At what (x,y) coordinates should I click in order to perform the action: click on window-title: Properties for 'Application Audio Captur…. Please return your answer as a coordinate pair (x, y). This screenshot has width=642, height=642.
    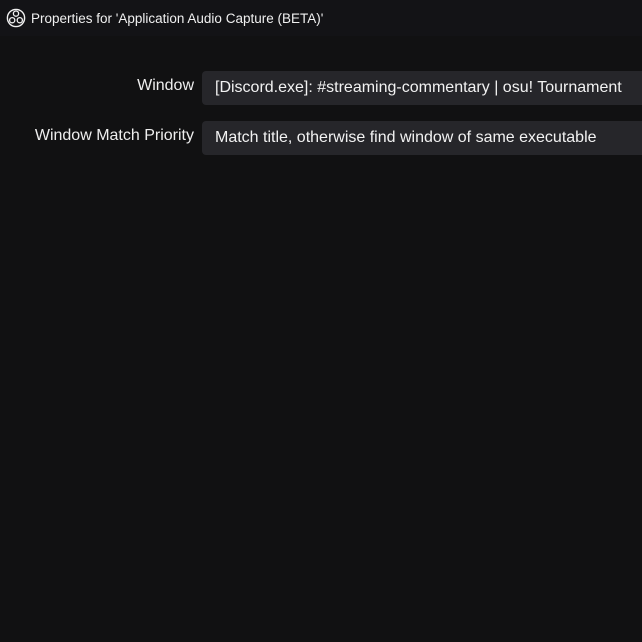
    Looking at the image, I should click on (177, 18).